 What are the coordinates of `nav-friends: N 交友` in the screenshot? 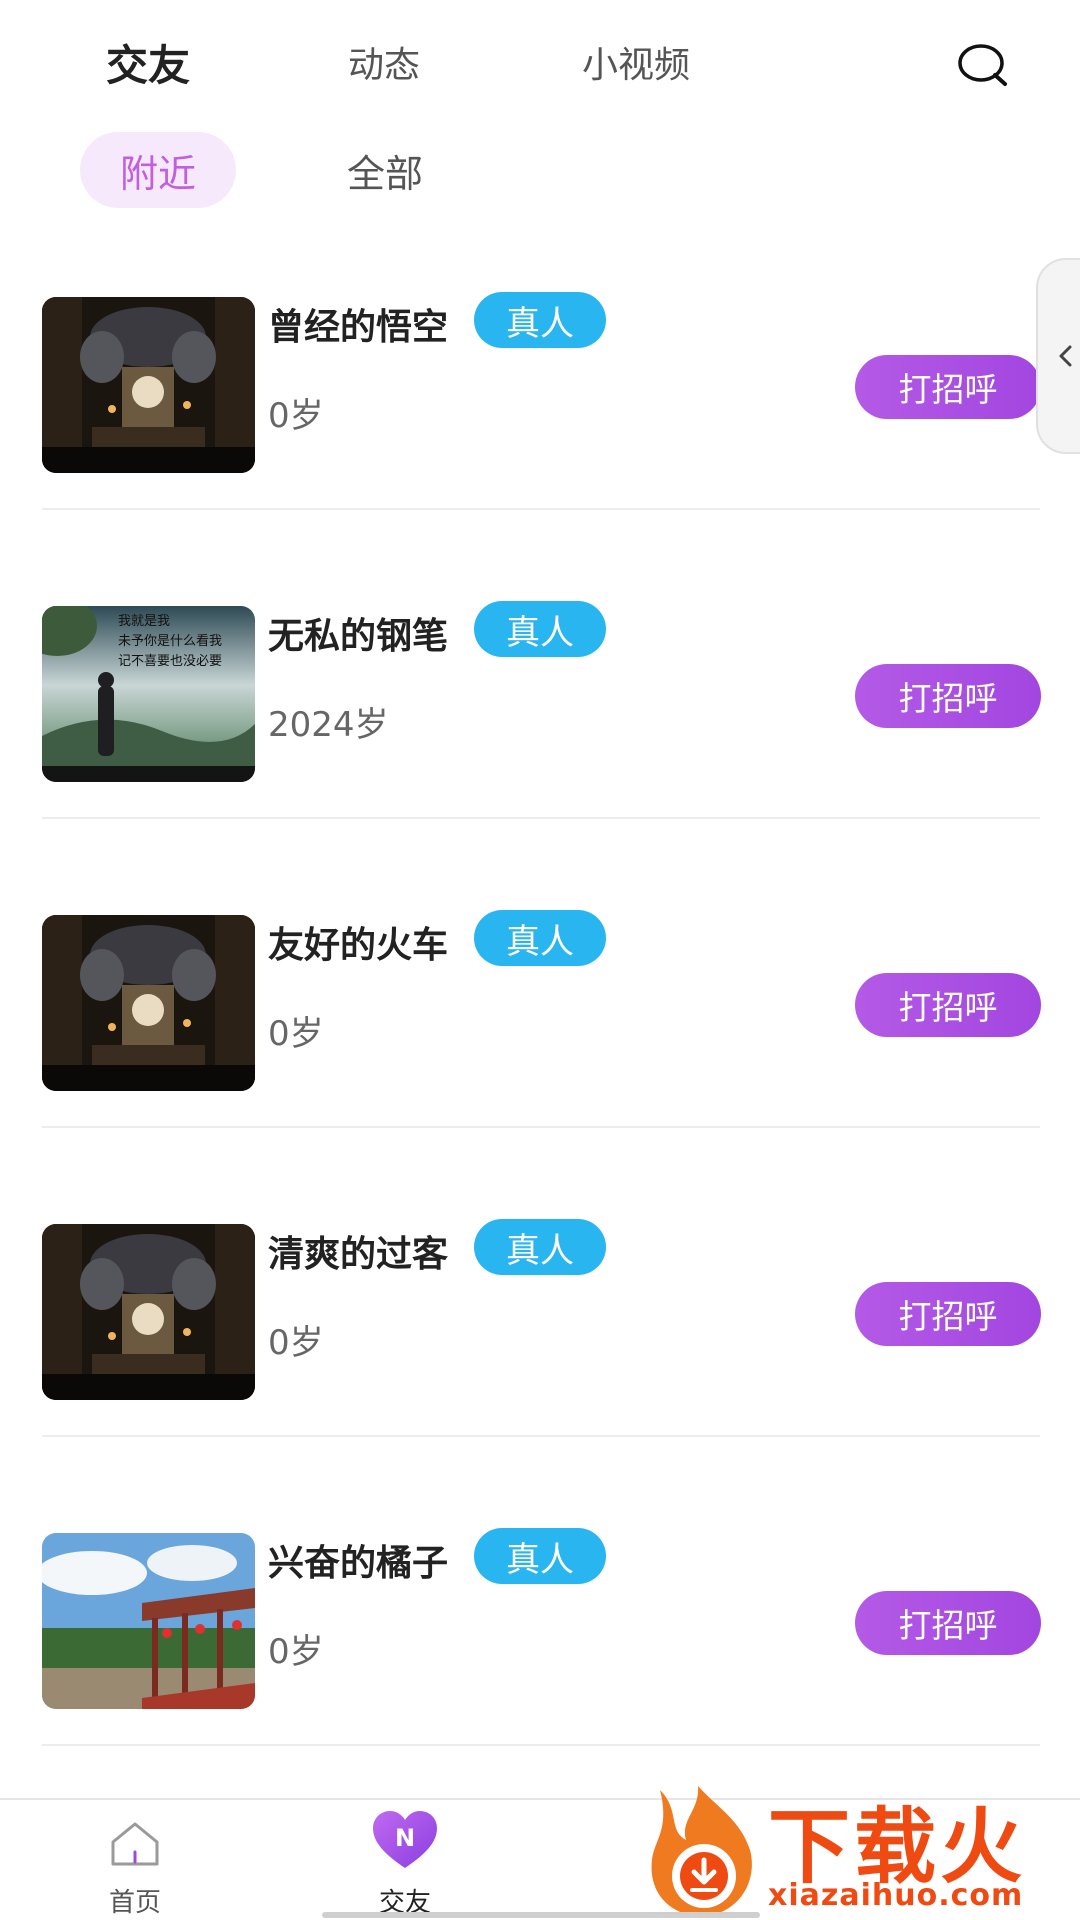 It's located at (405, 1860).